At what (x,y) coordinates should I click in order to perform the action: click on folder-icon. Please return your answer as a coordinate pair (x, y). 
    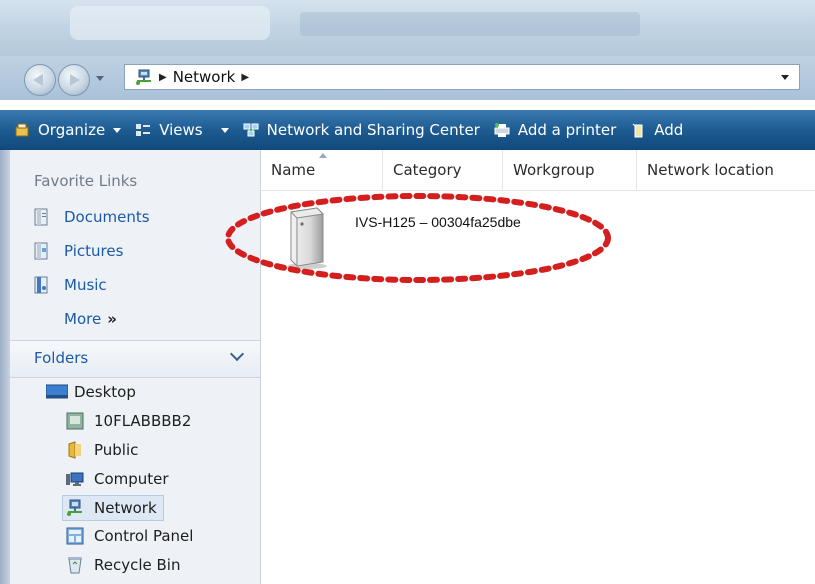
    Looking at the image, I should click on (75, 450).